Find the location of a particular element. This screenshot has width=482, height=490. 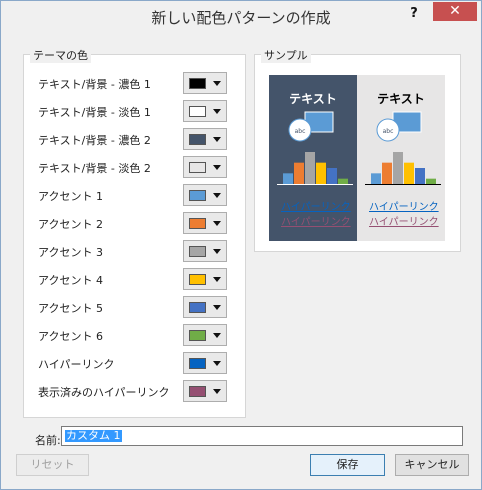

sample-light-title: テキスト is located at coordinates (401, 99).